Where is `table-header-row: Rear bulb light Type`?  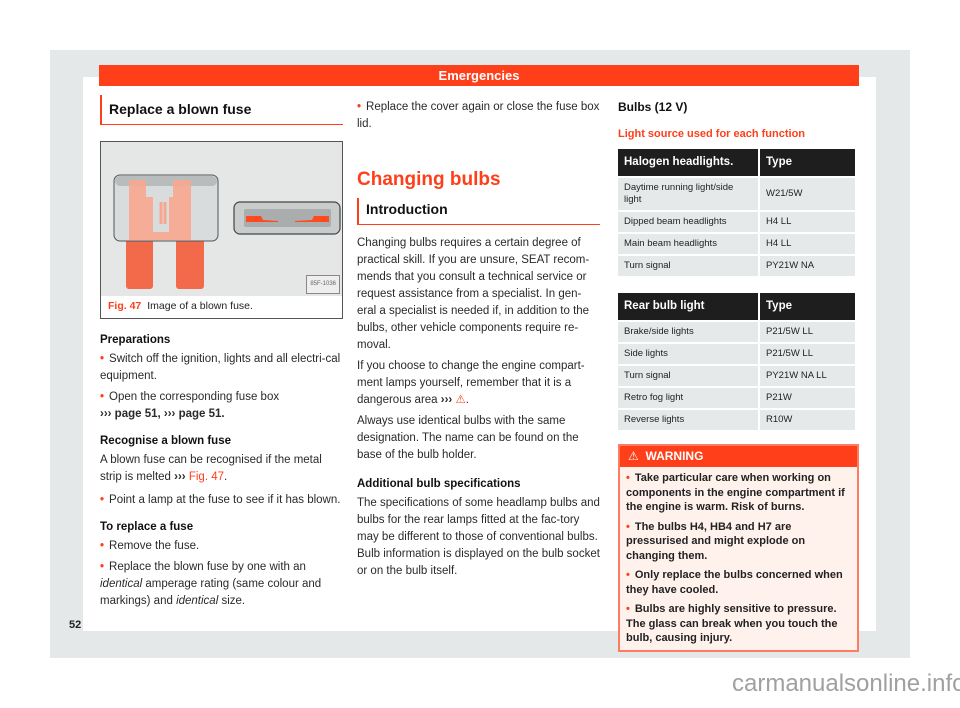
table-header-row: Rear bulb light Type is located at coordinates (736, 306).